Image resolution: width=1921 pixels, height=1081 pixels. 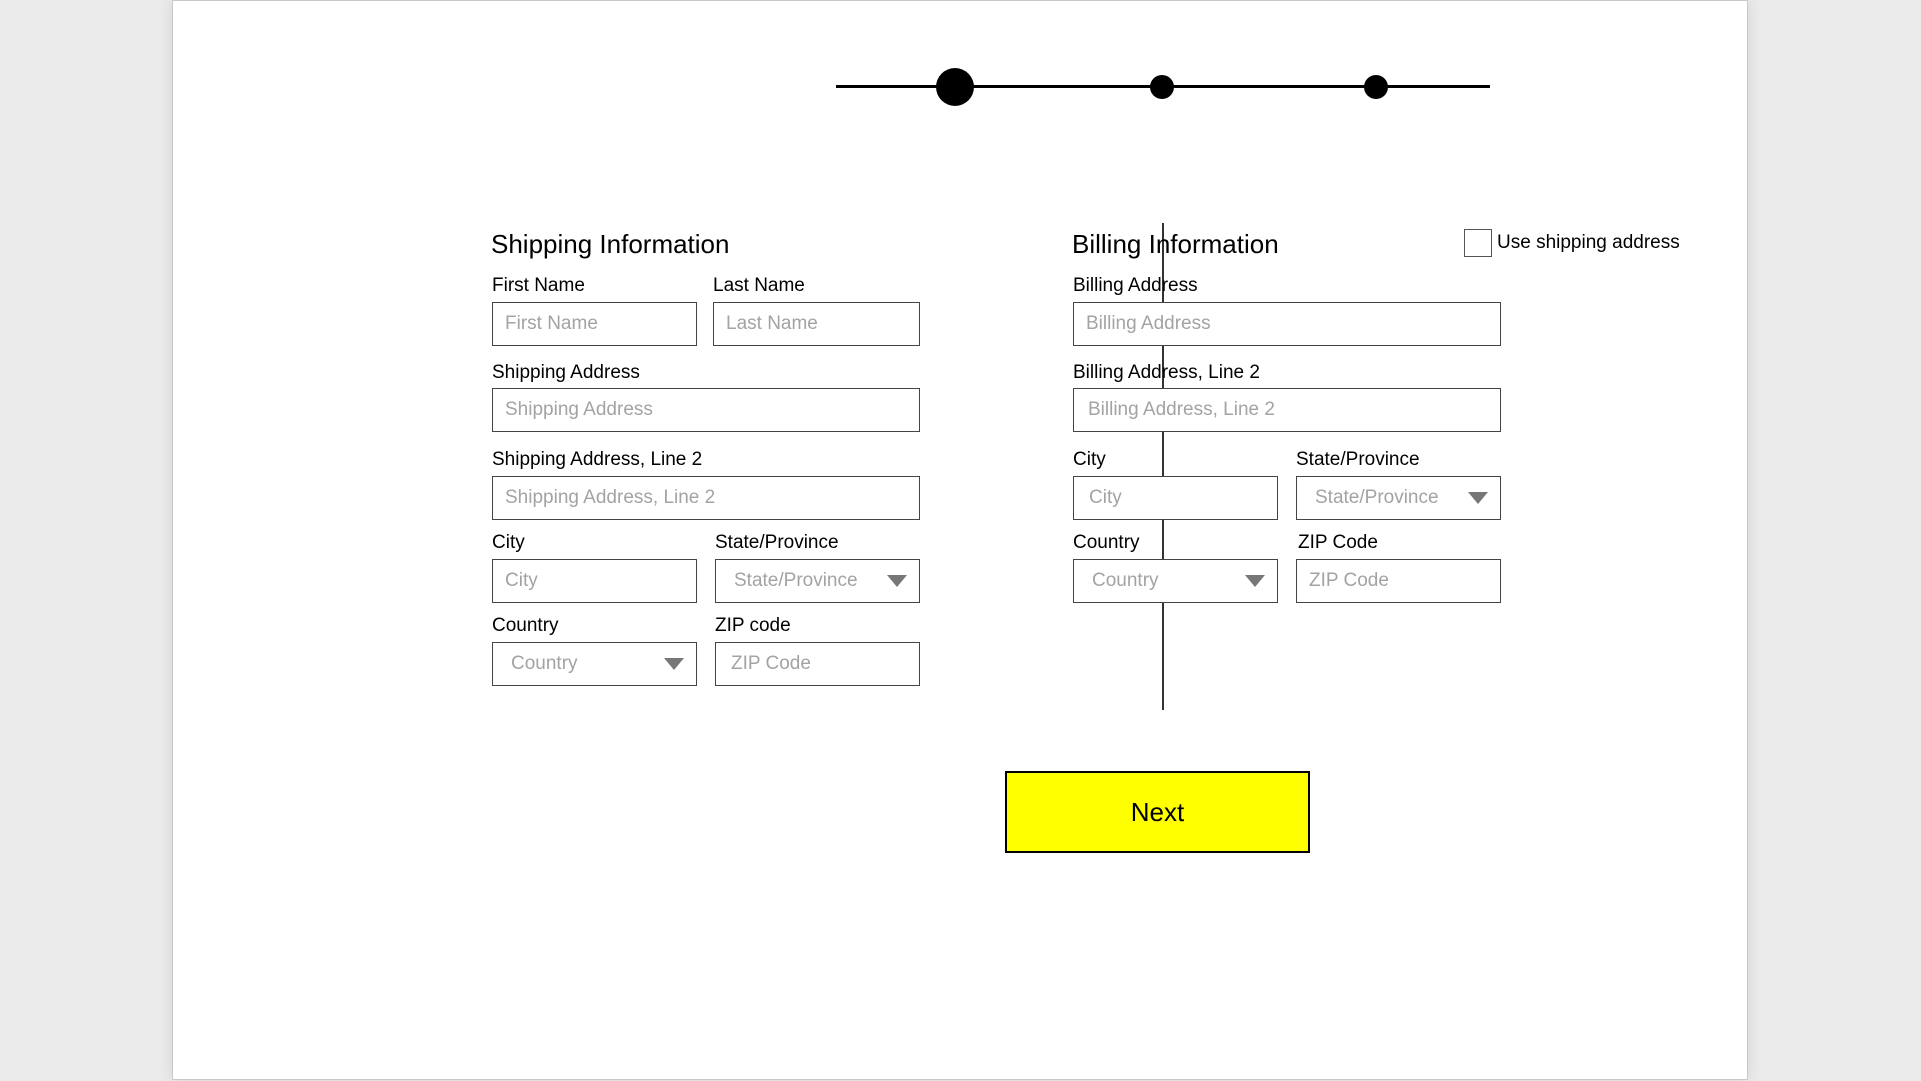 What do you see at coordinates (1377, 497) in the screenshot?
I see `billing-state-placeholder: State/Province` at bounding box center [1377, 497].